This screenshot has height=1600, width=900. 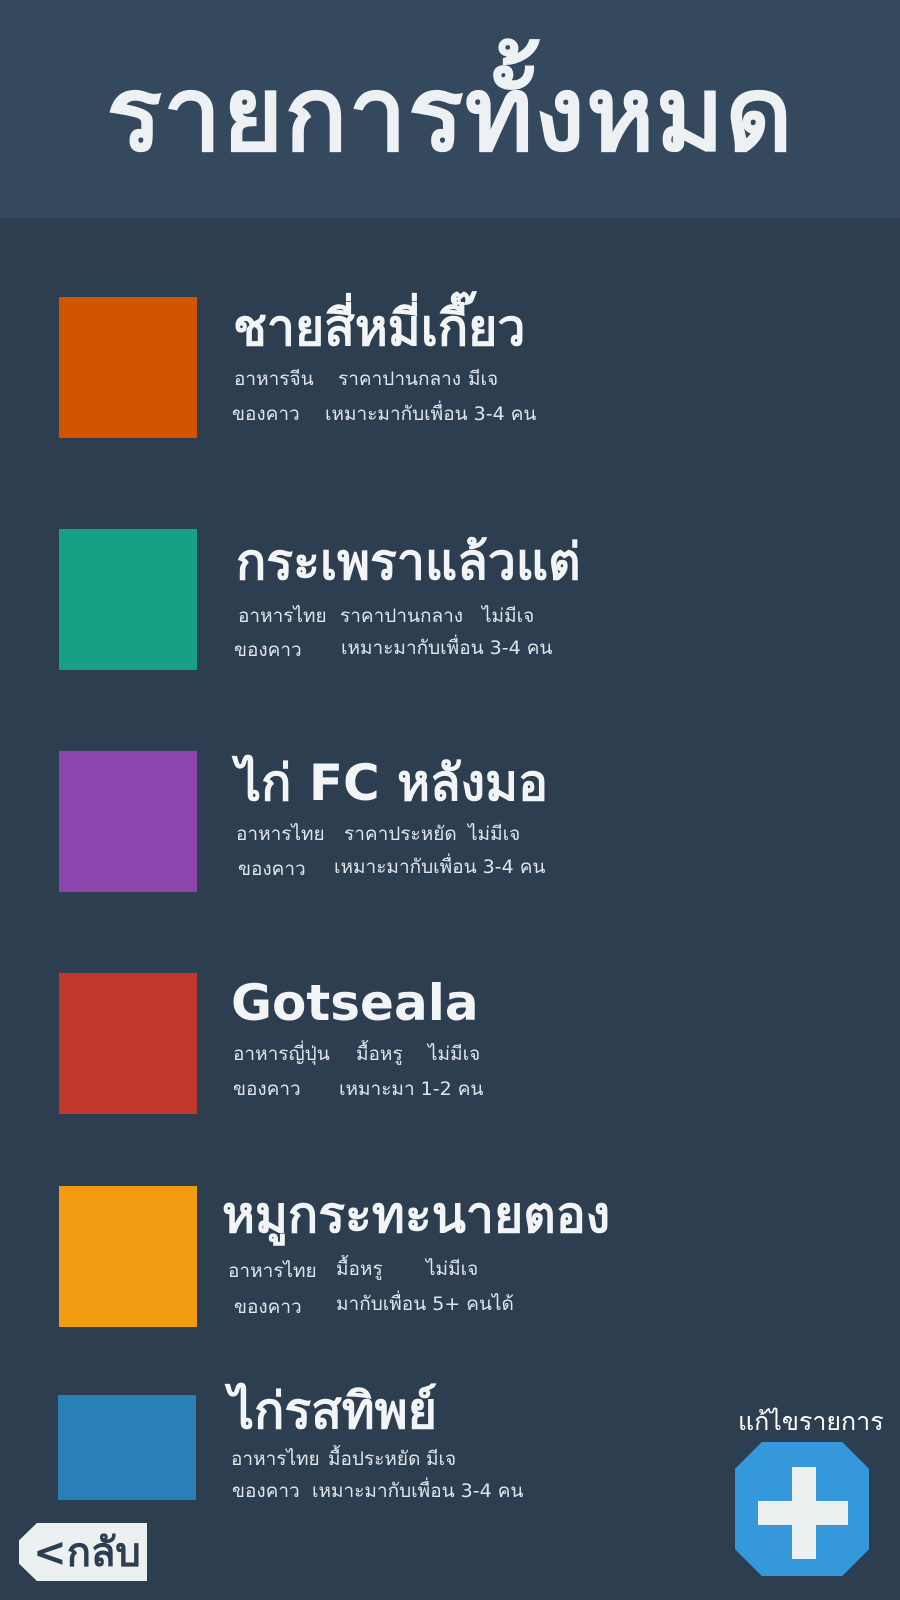 I want to click on item-tag-price: มื้อประหยัด, so click(x=374, y=1459).